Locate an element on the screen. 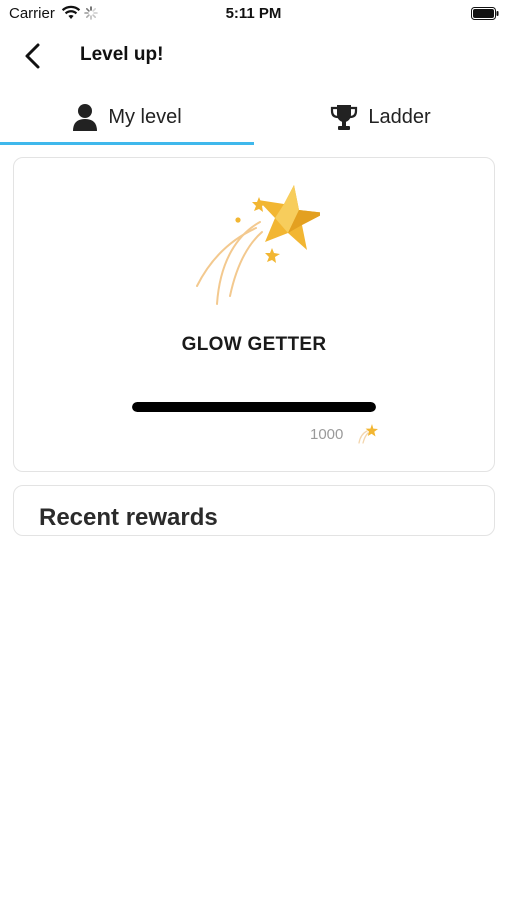 The height and width of the screenshot is (900, 507). tab-selected-indicator is located at coordinates (127, 143).